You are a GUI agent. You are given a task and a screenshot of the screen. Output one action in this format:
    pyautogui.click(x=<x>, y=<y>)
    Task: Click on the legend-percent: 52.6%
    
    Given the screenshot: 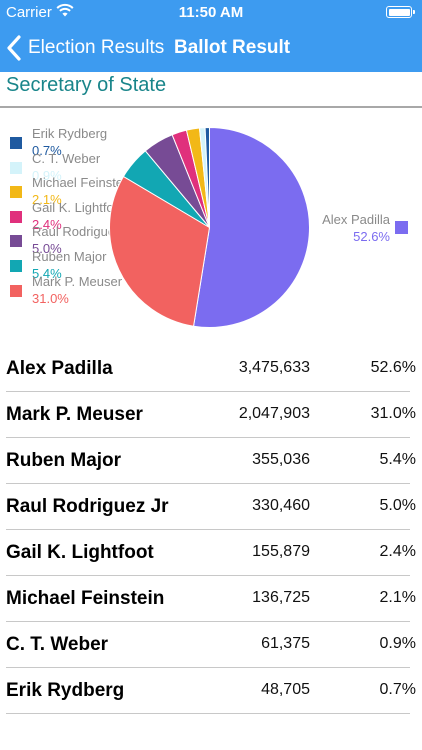 What is the action you would take?
    pyautogui.click(x=371, y=236)
    